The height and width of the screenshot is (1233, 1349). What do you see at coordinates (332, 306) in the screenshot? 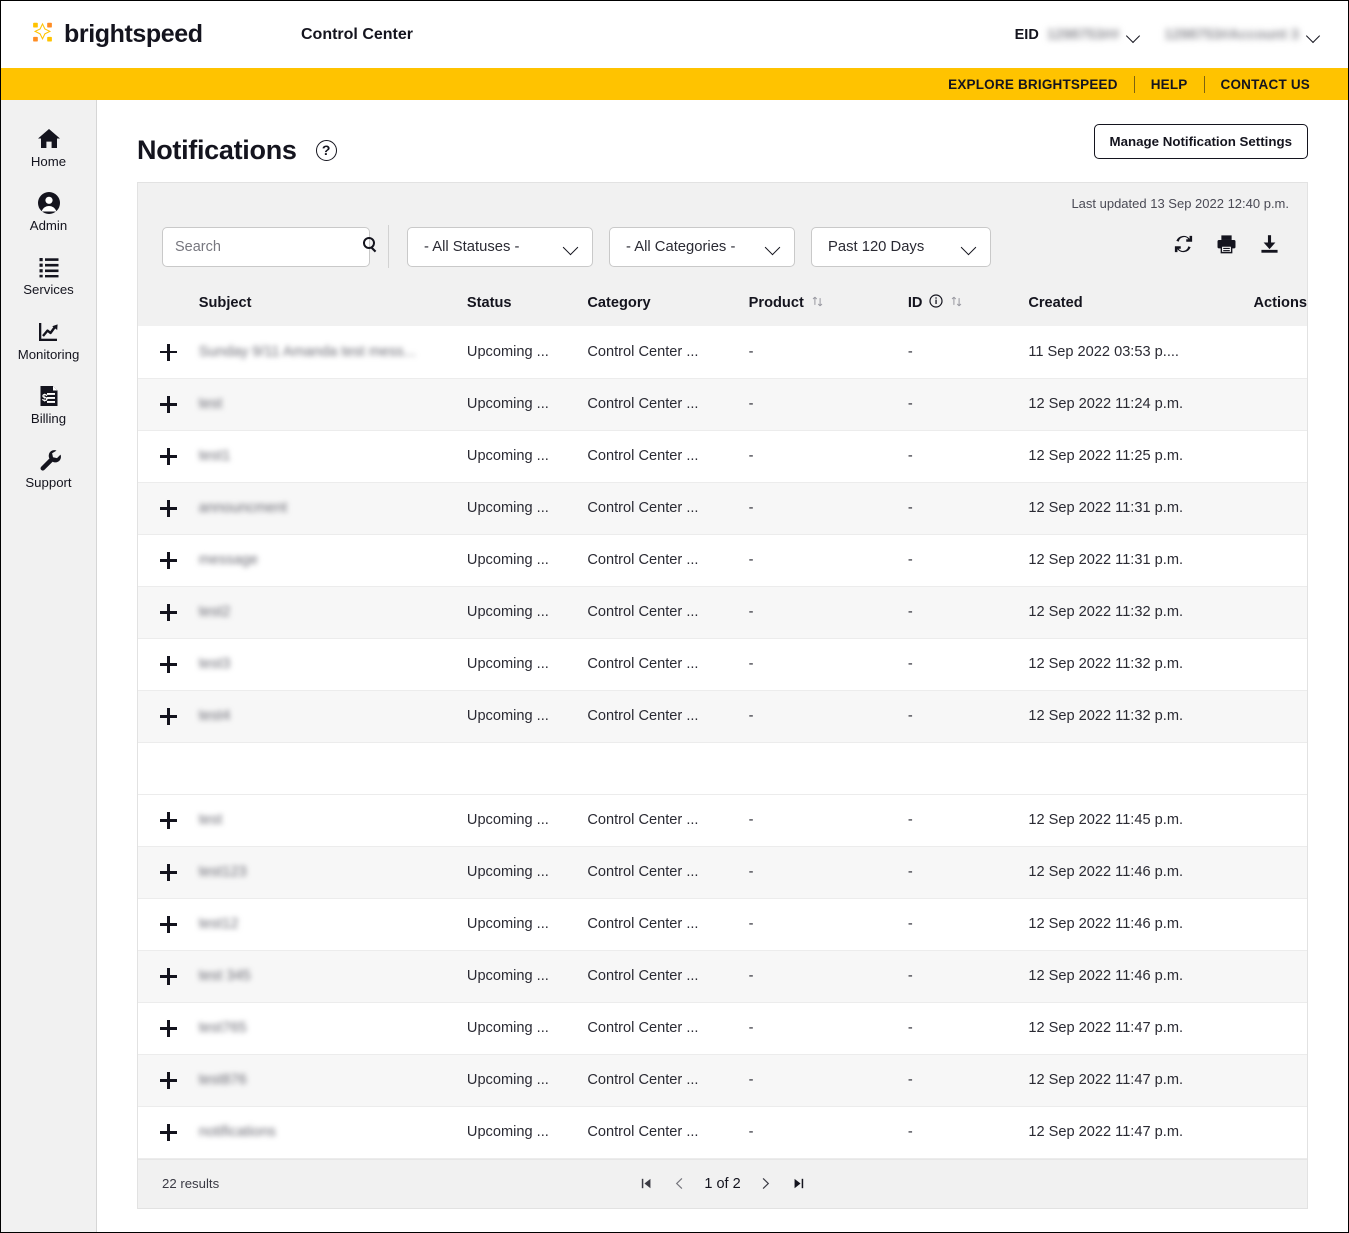
I see `column-header-subject: Subject` at bounding box center [332, 306].